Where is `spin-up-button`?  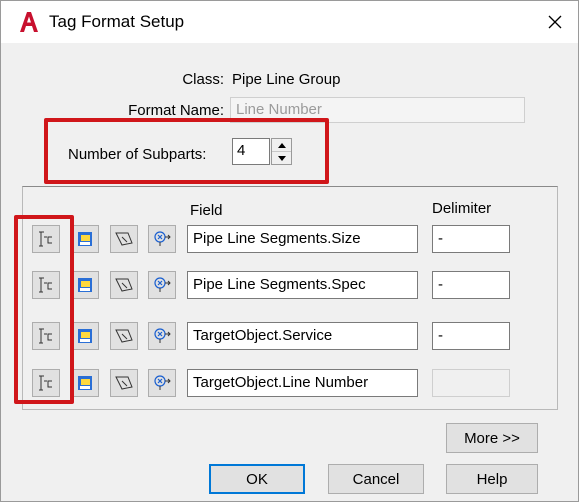
spin-up-button is located at coordinates (281, 145).